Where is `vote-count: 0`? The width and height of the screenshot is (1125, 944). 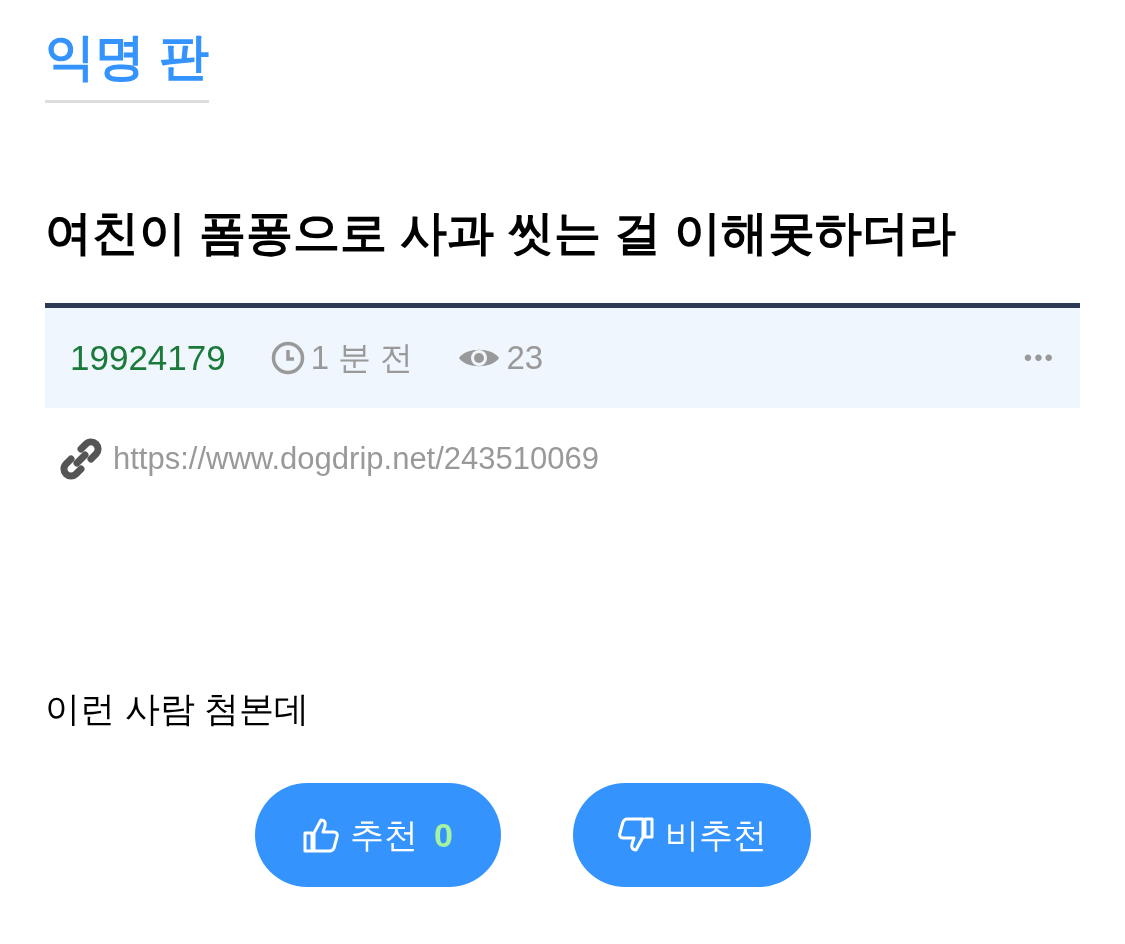 vote-count: 0 is located at coordinates (443, 835).